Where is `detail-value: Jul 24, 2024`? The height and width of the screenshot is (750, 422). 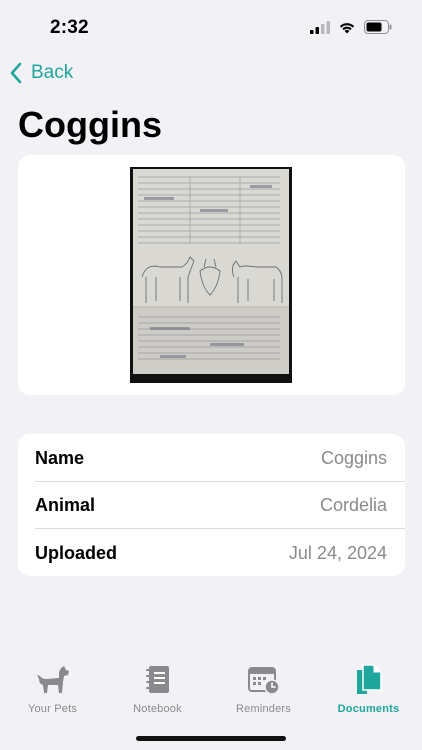 detail-value: Jul 24, 2024 is located at coordinates (337, 553).